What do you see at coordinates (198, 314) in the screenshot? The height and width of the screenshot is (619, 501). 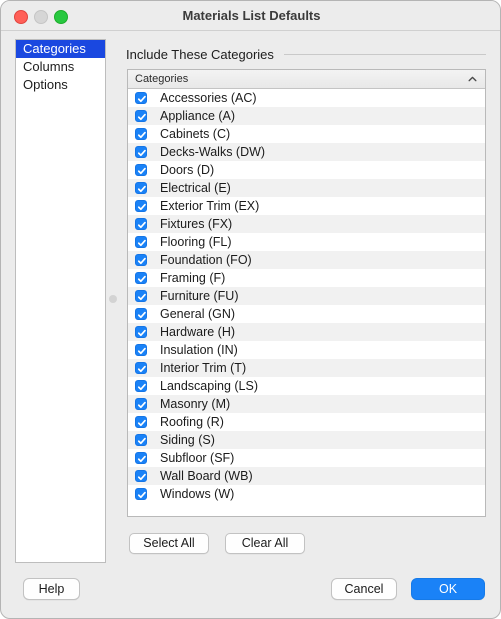 I see `table-row-label: General (GN)` at bounding box center [198, 314].